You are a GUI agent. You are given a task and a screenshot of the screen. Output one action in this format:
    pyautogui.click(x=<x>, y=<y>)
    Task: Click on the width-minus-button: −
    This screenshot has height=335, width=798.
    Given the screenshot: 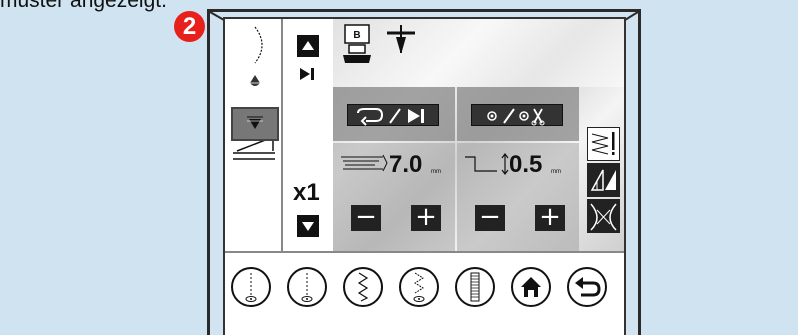 What is the action you would take?
    pyautogui.click(x=490, y=217)
    